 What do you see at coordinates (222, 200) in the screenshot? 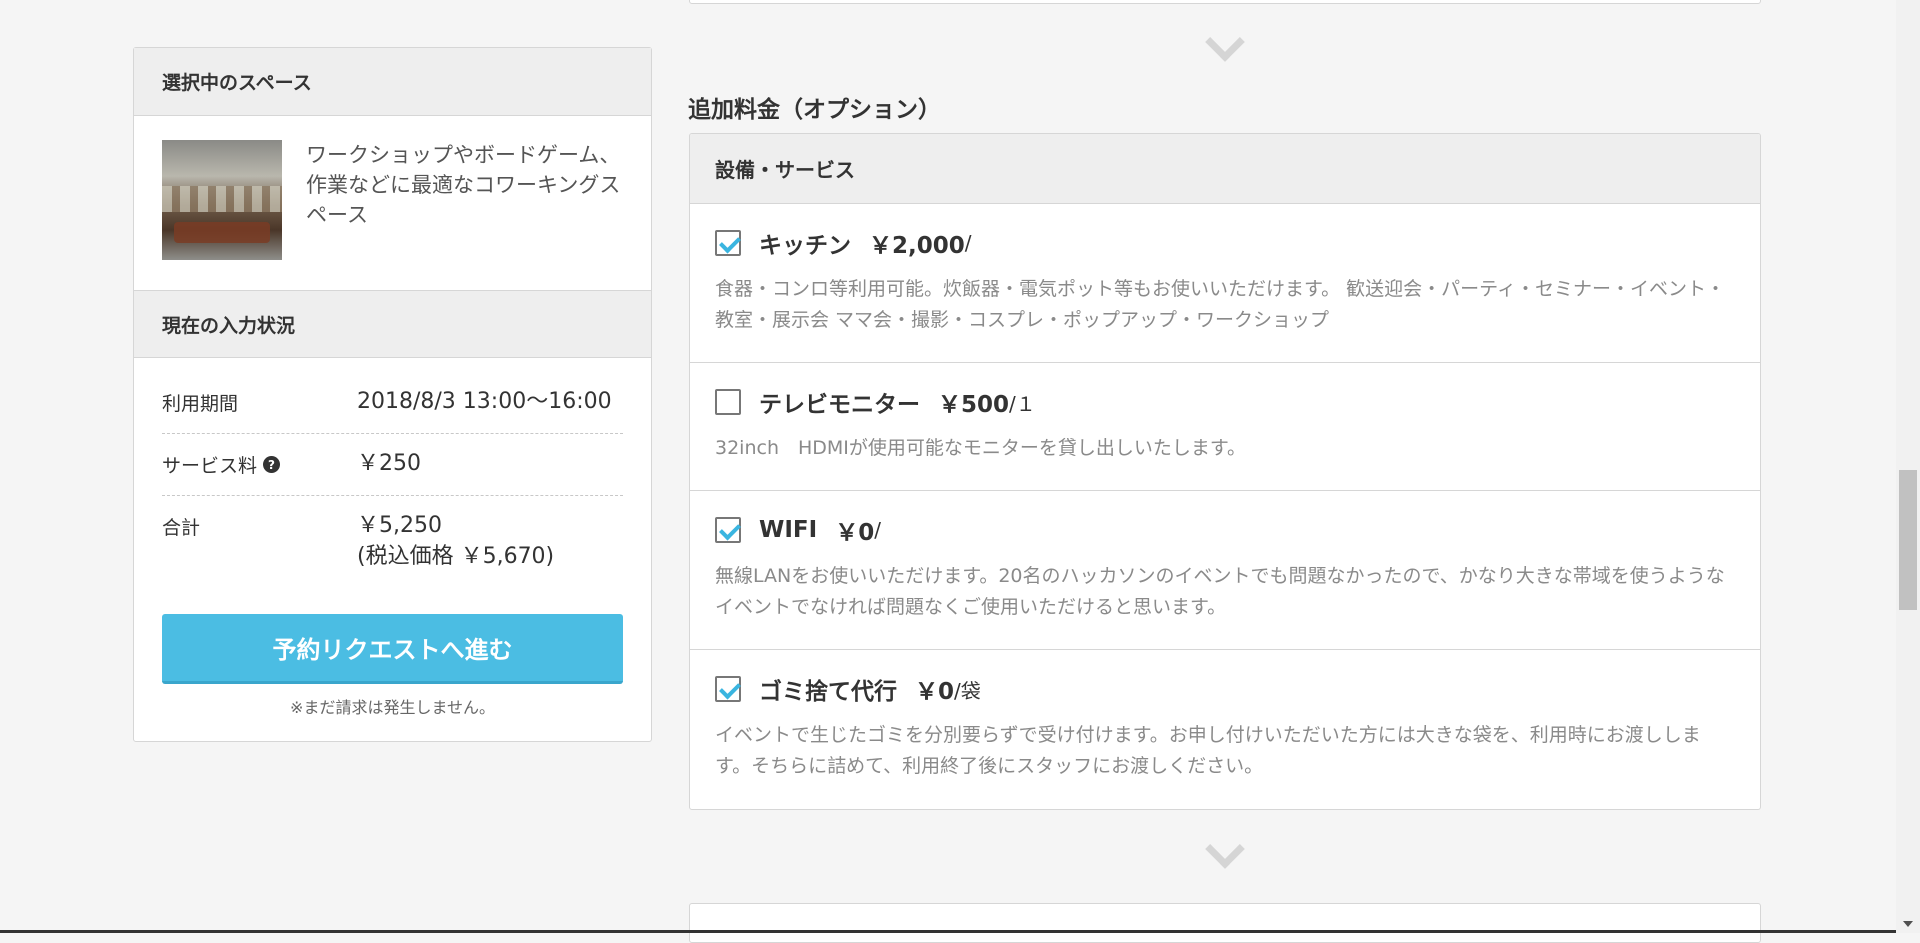
I see `space-thumbnail` at bounding box center [222, 200].